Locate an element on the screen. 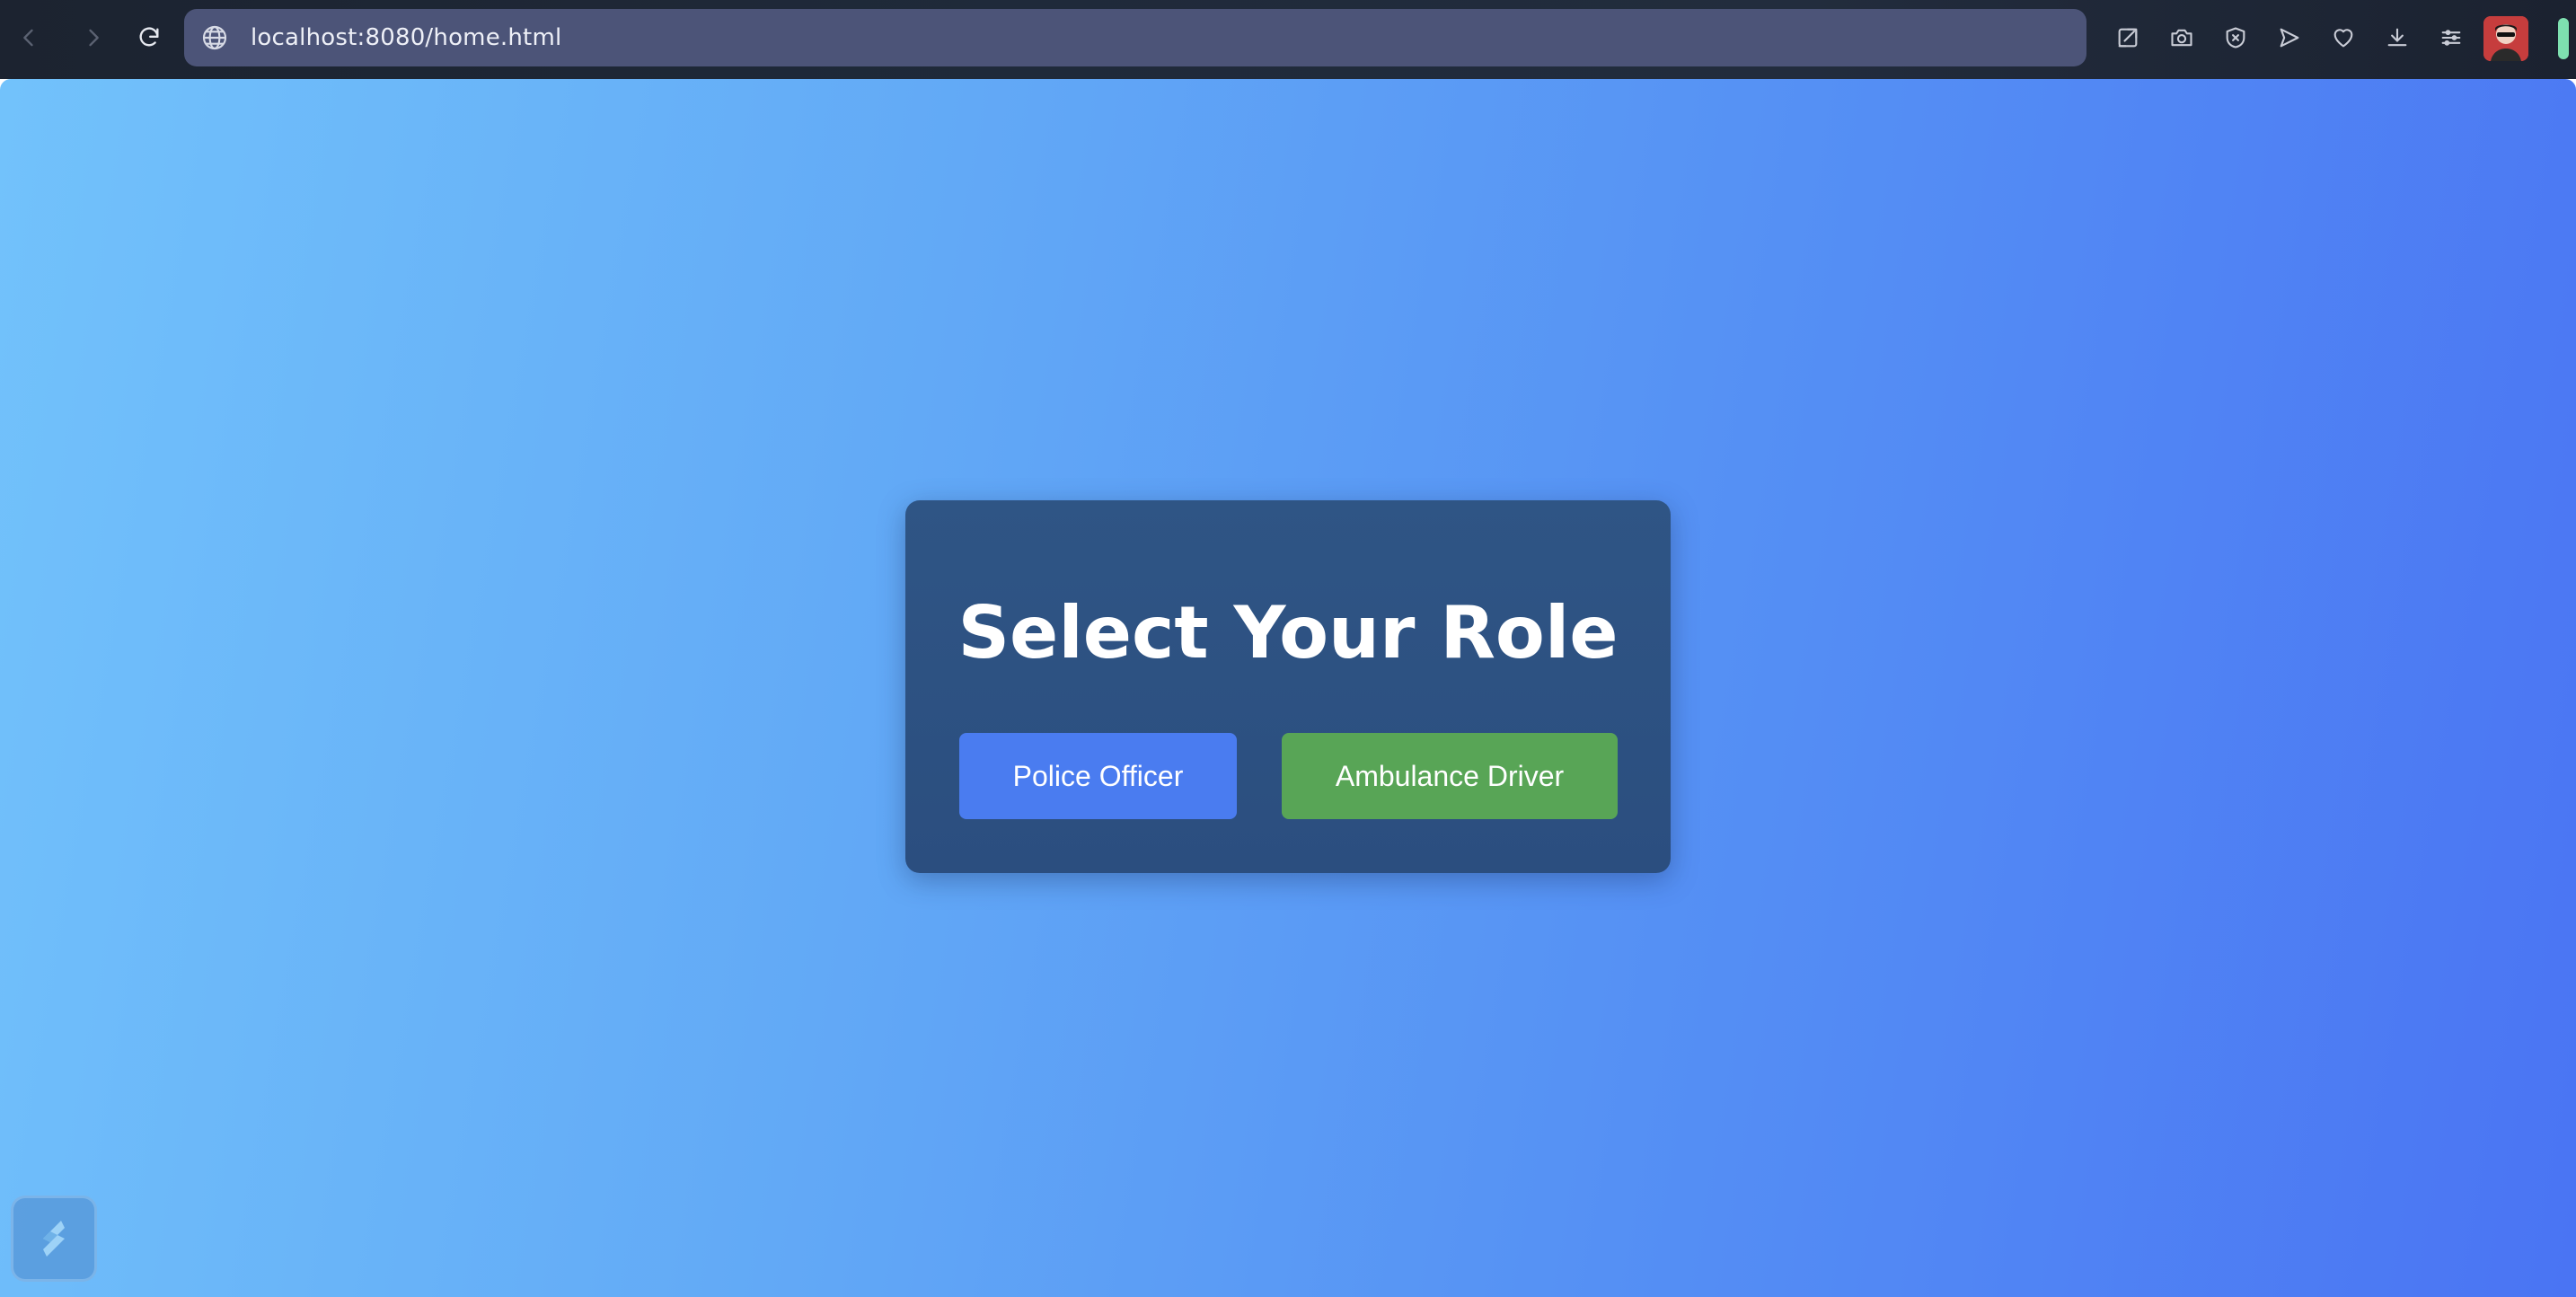  download-button is located at coordinates (2397, 38).